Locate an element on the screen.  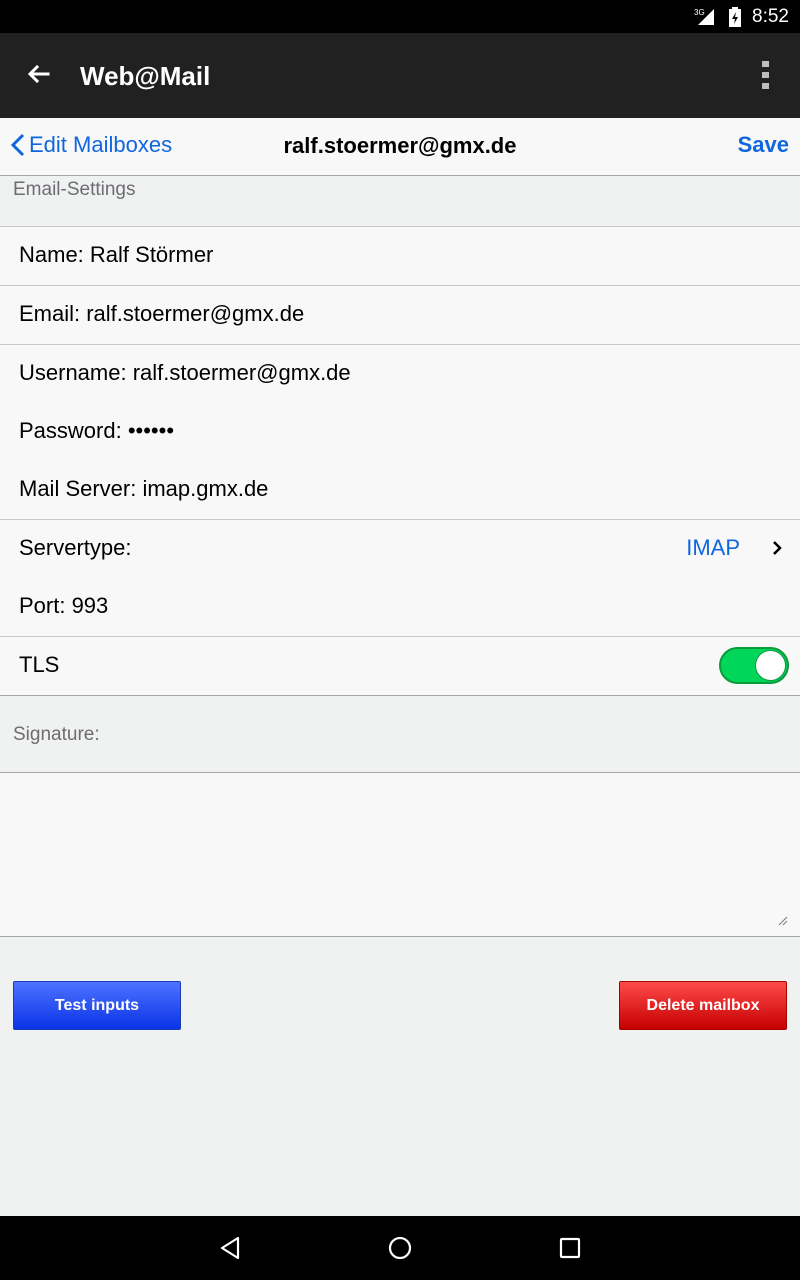
servertype-value: IMAP is located at coordinates (713, 547).